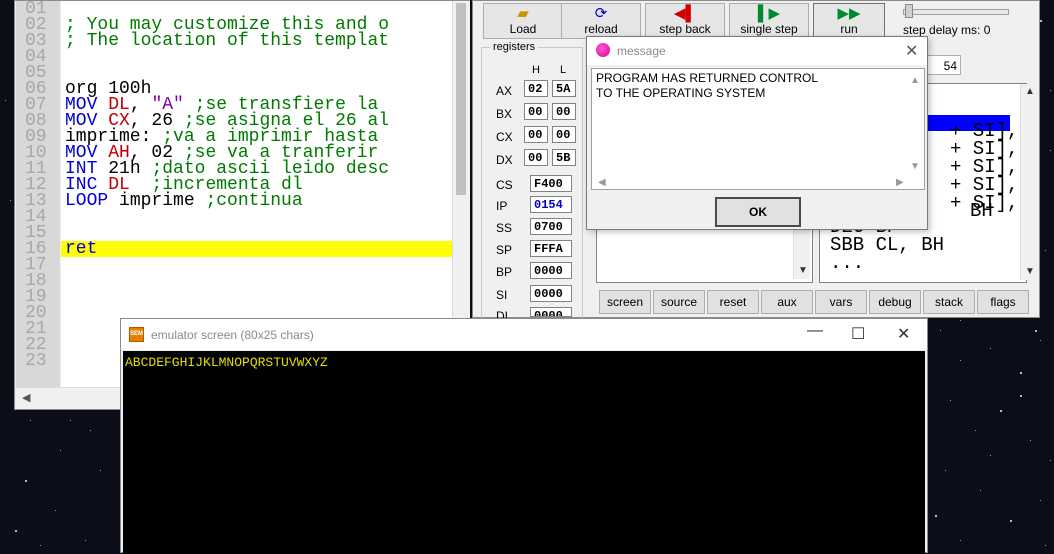 This screenshot has width=1054, height=554. What do you see at coordinates (563, 70) in the screenshot?
I see `low-byte-header: L` at bounding box center [563, 70].